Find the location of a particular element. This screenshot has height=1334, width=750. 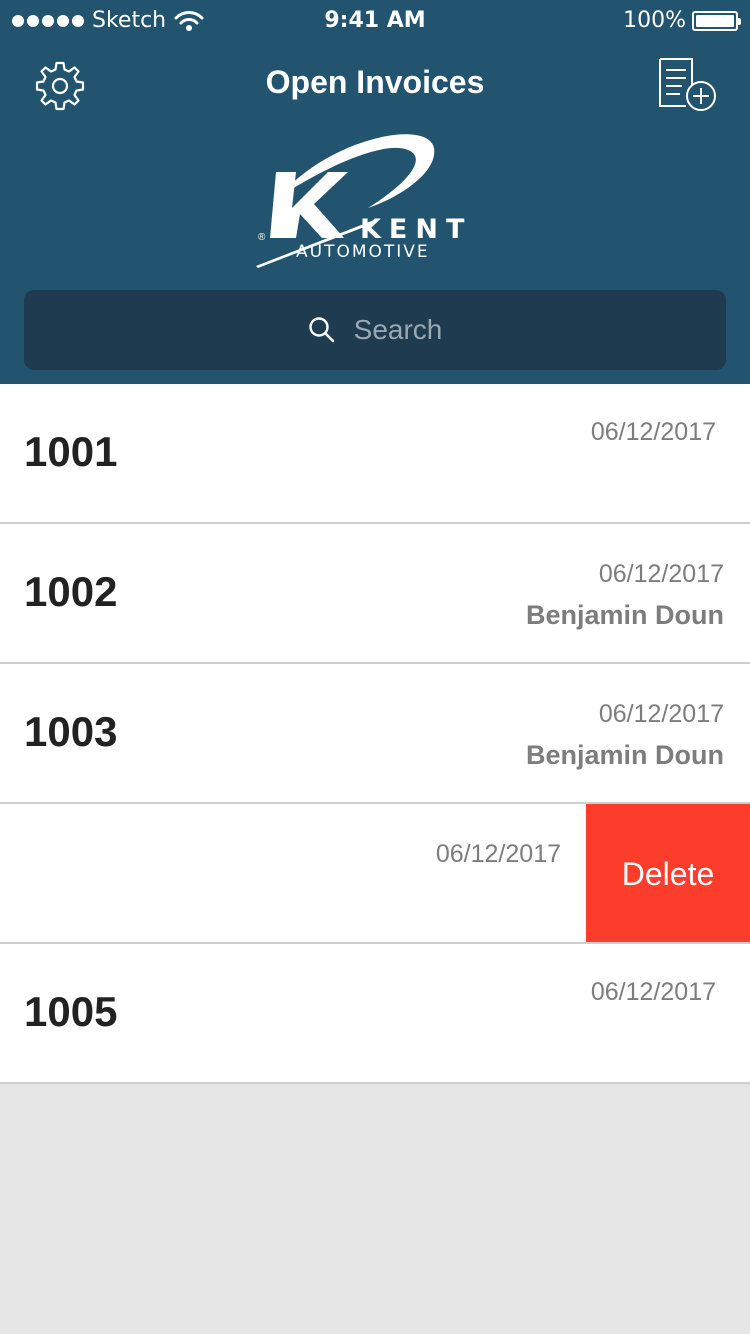

search-icon is located at coordinates (321, 330).